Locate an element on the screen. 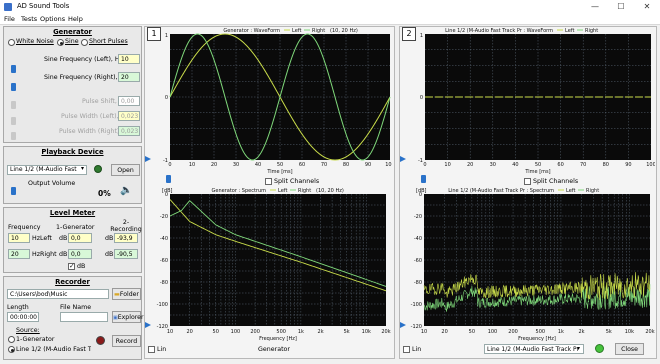 This screenshot has height=364, width=660. white-noise-radio is located at coordinates (11, 42).